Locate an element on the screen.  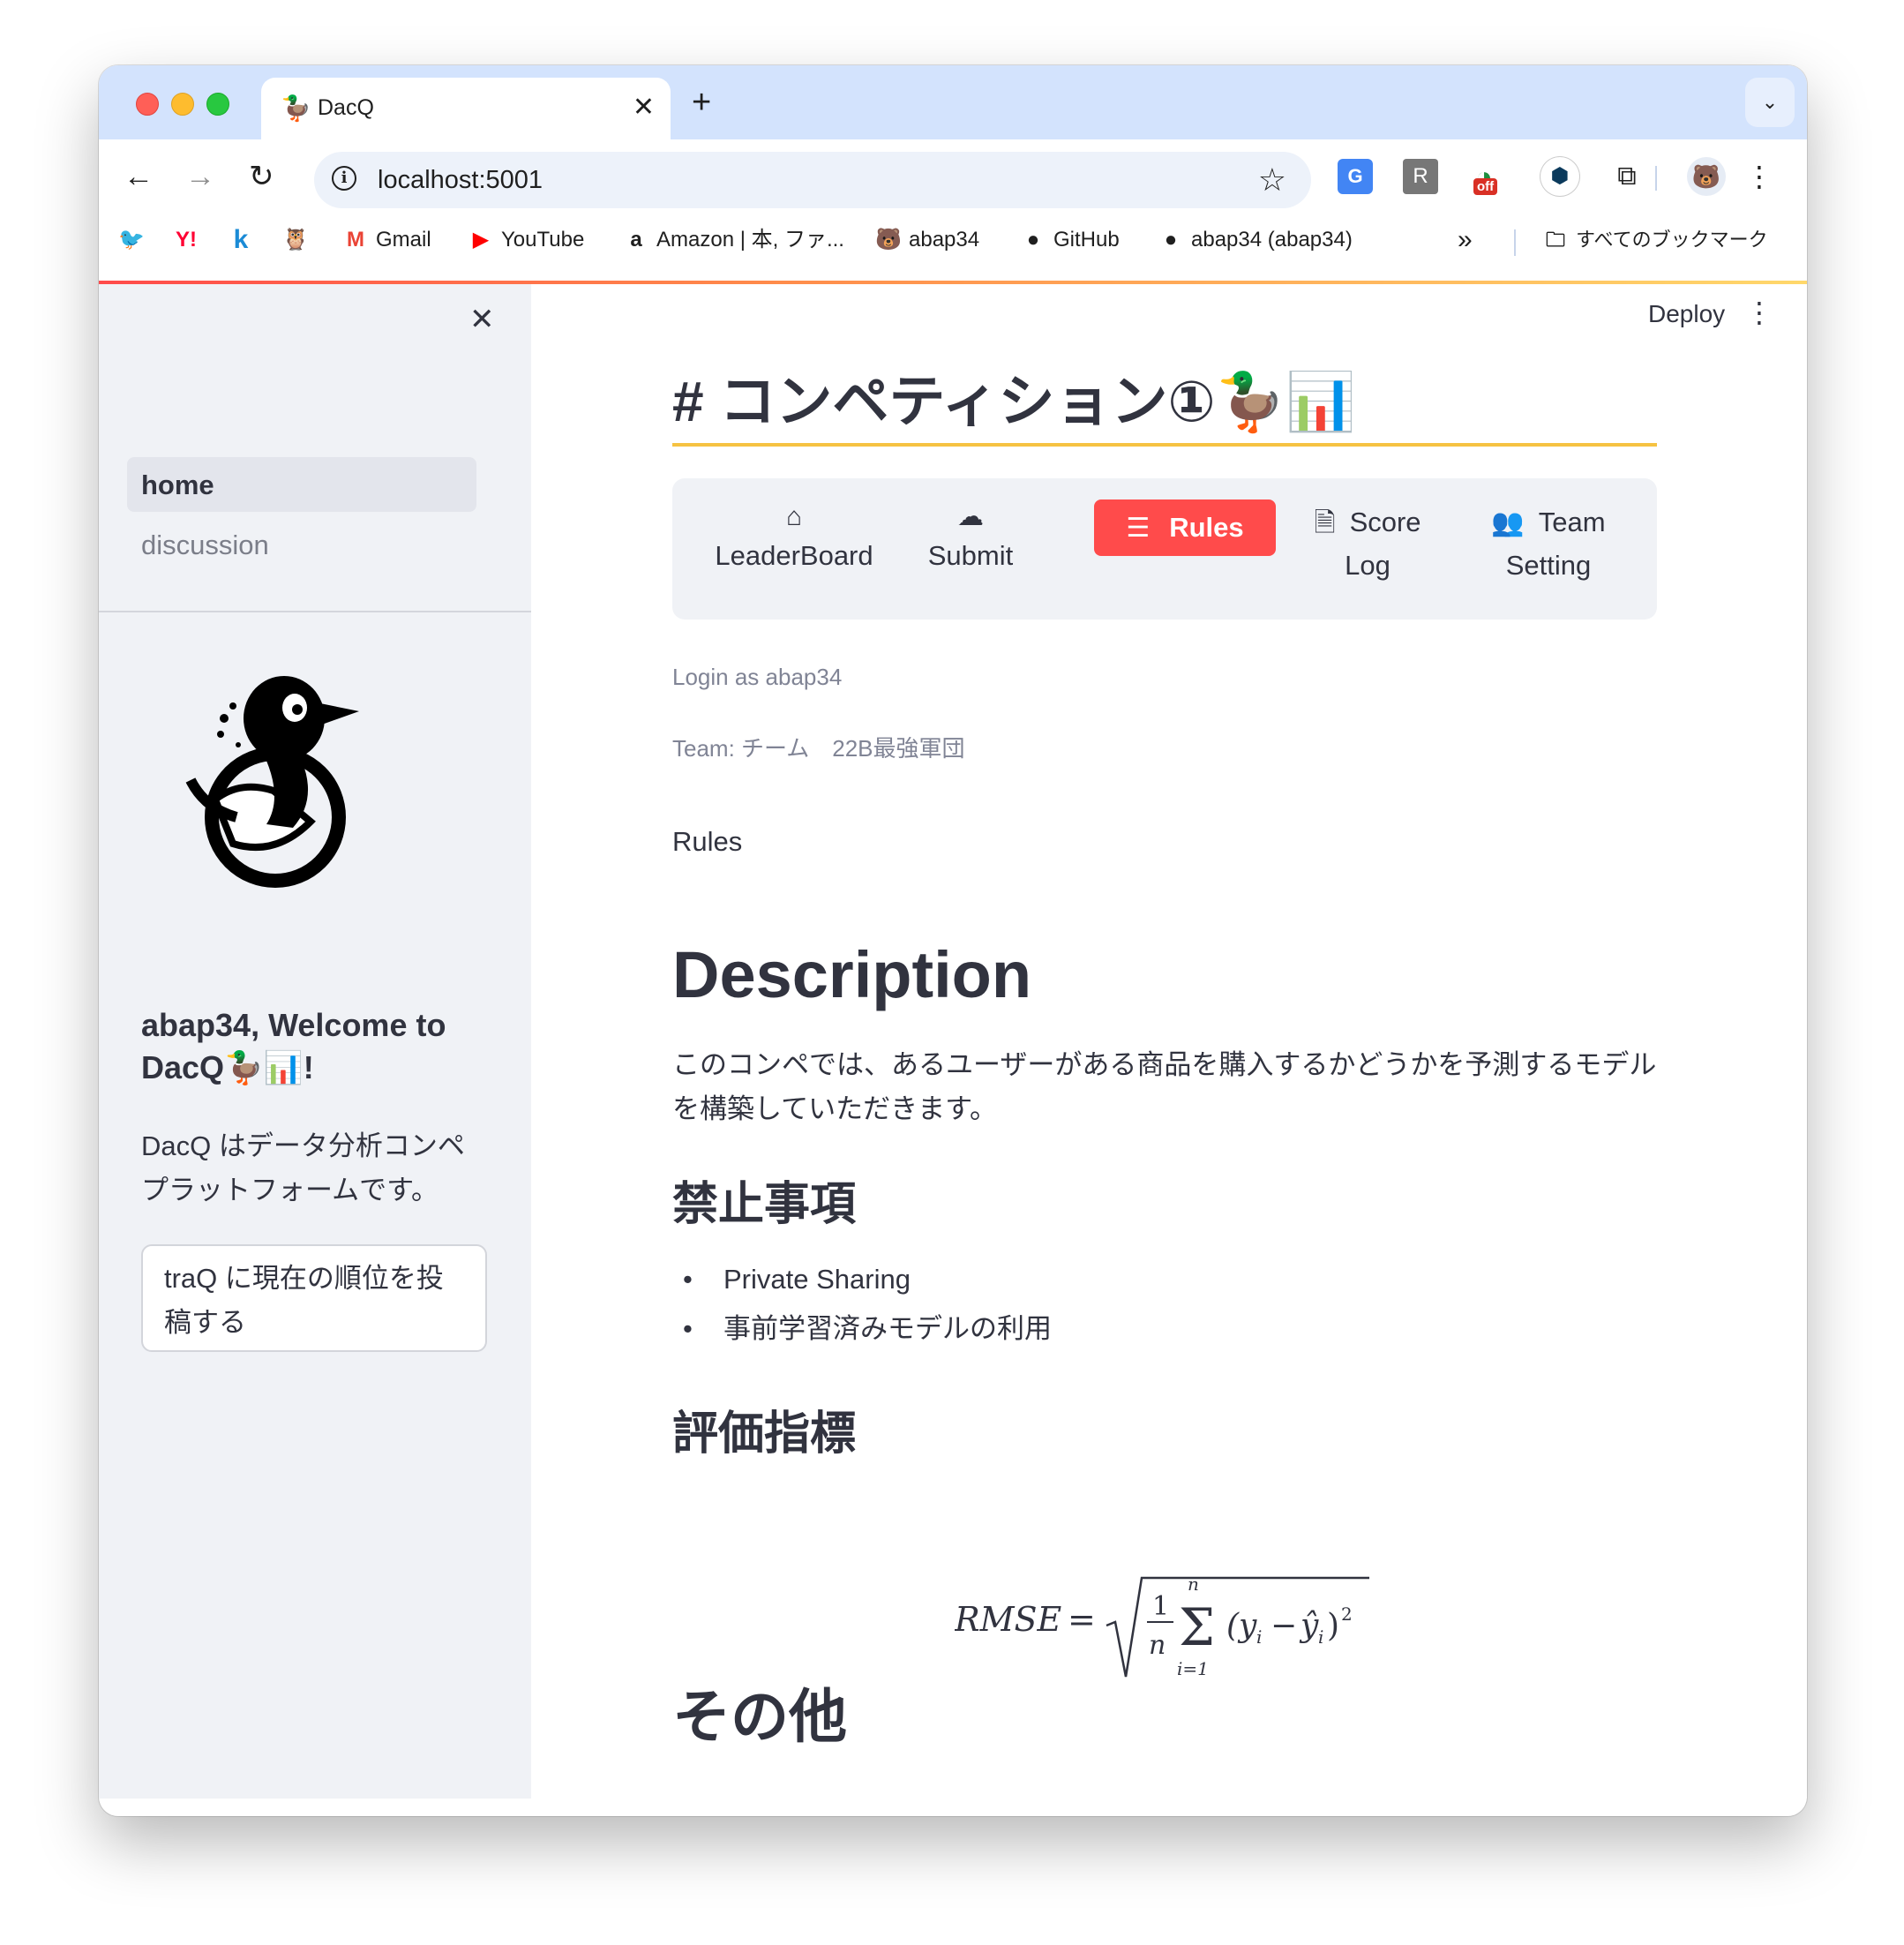
back-arrow-icon: ← is located at coordinates (139, 176).